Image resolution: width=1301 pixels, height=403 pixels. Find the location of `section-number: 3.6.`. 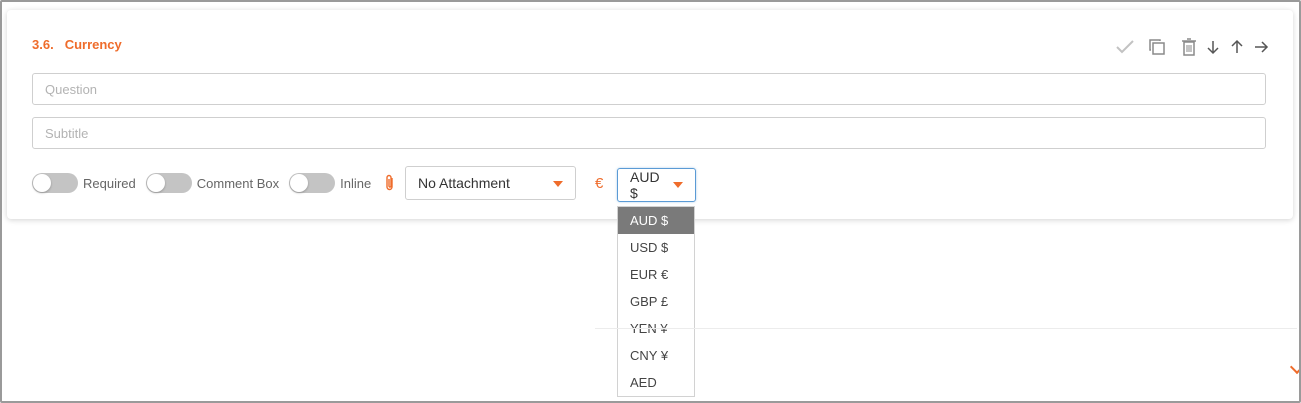

section-number: 3.6. is located at coordinates (43, 44).